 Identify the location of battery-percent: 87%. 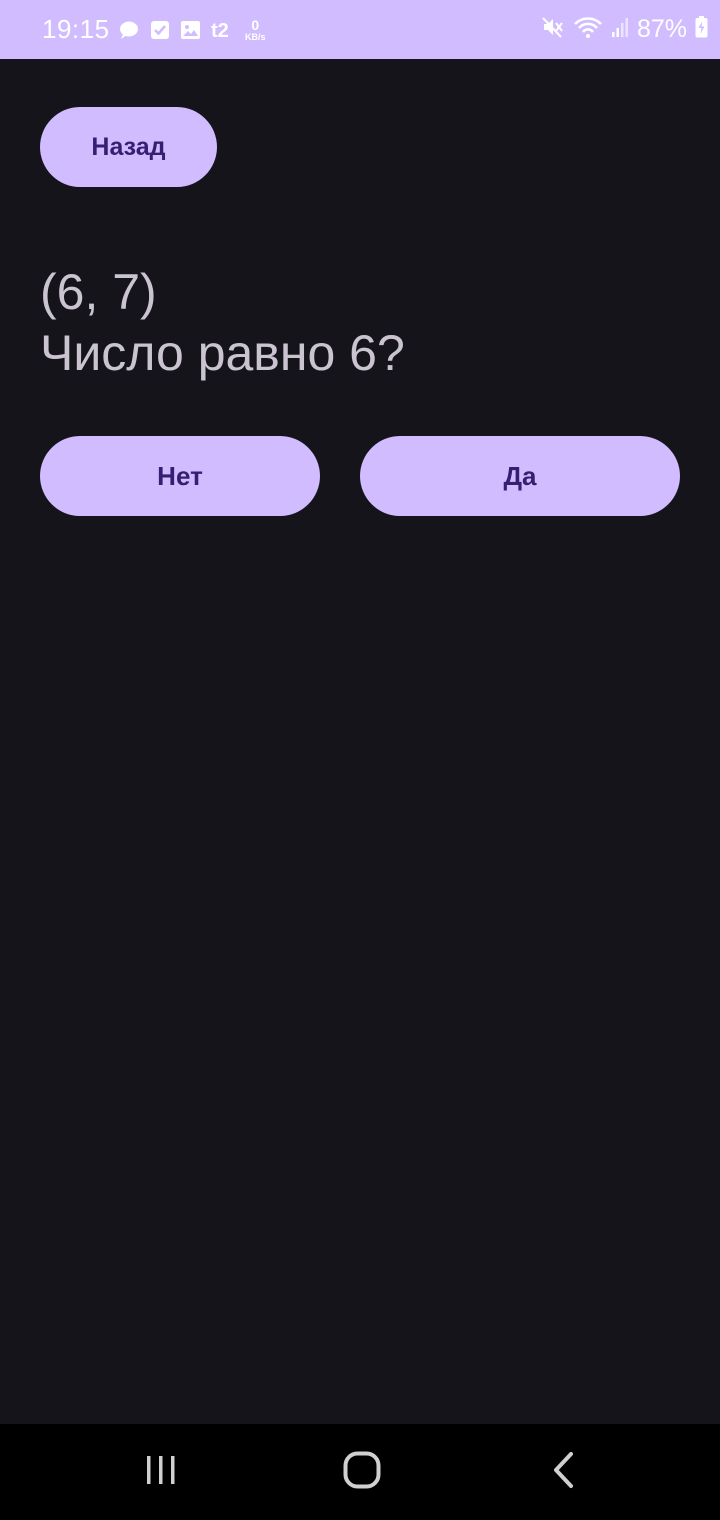
(661, 29).